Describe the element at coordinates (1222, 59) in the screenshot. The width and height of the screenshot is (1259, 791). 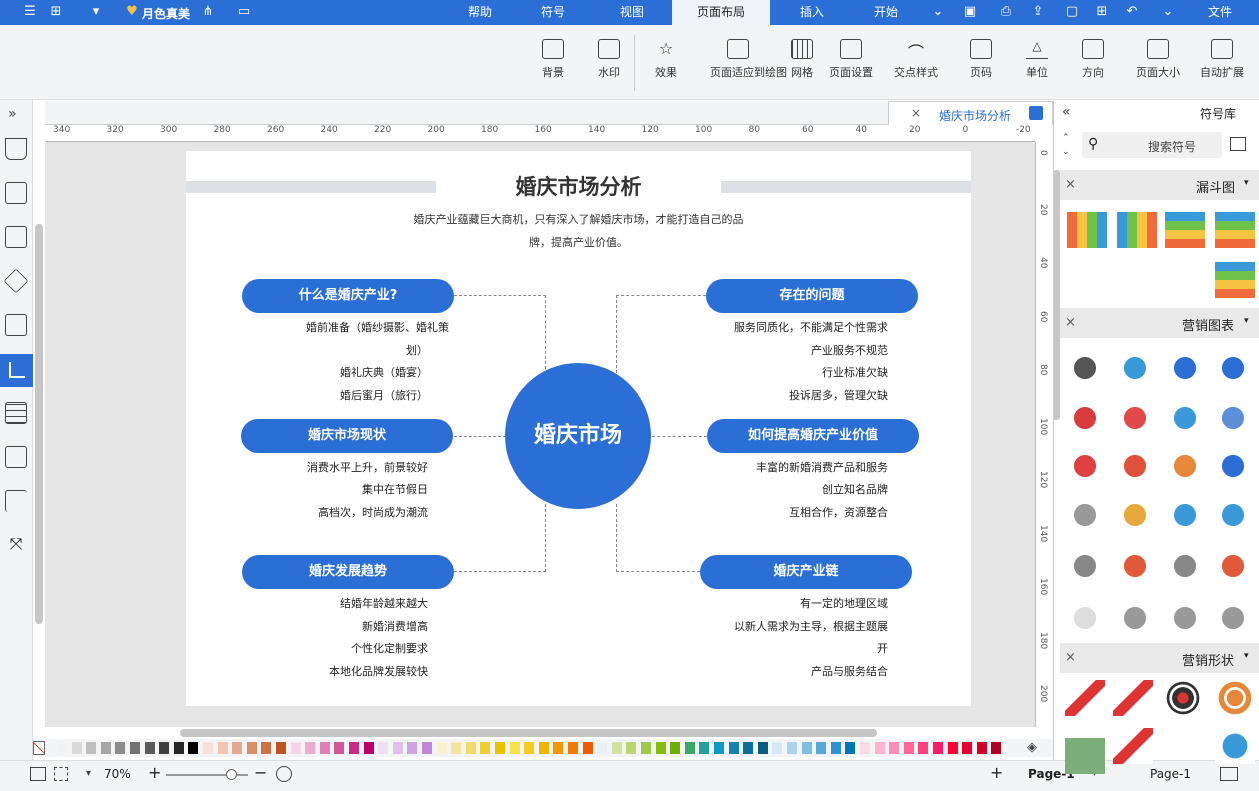
I see `auto-extend-button: 自动扩展` at that location.